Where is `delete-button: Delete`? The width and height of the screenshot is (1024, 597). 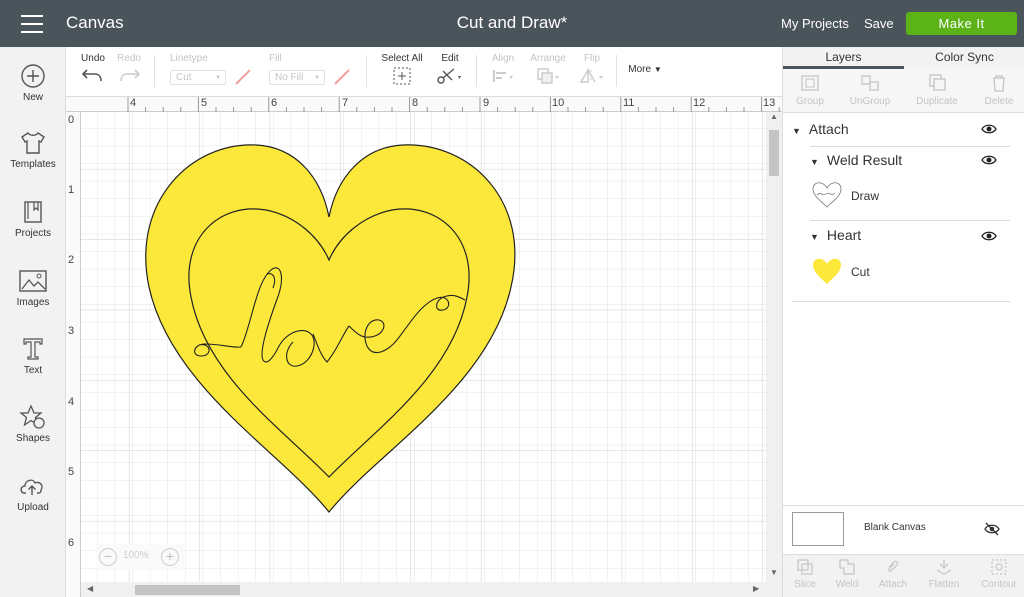
delete-button: Delete is located at coordinates (996, 90).